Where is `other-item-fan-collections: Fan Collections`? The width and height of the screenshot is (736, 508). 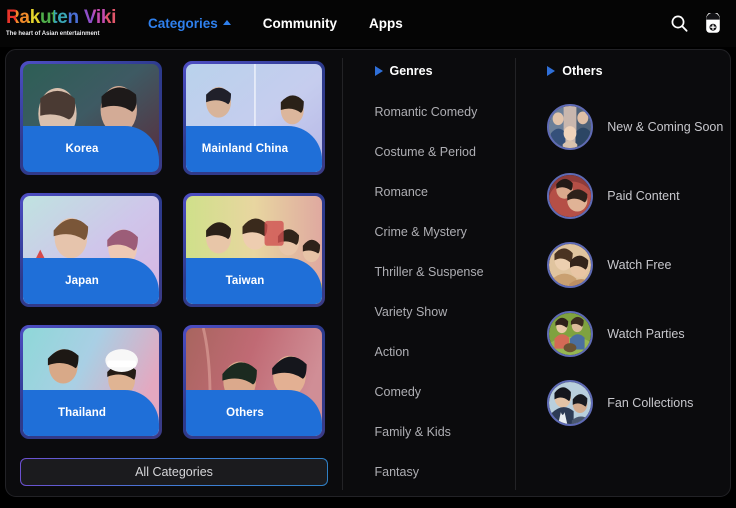 other-item-fan-collections: Fan Collections is located at coordinates (638, 402).